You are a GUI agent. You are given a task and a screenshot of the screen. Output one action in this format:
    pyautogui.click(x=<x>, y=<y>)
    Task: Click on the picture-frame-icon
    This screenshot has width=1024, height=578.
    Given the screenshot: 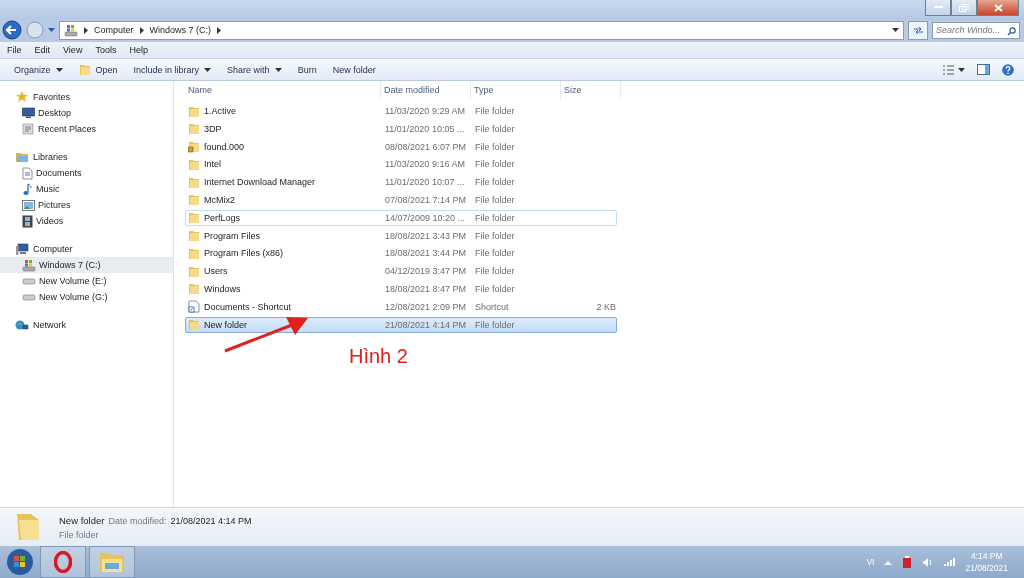 What is the action you would take?
    pyautogui.click(x=28, y=205)
    